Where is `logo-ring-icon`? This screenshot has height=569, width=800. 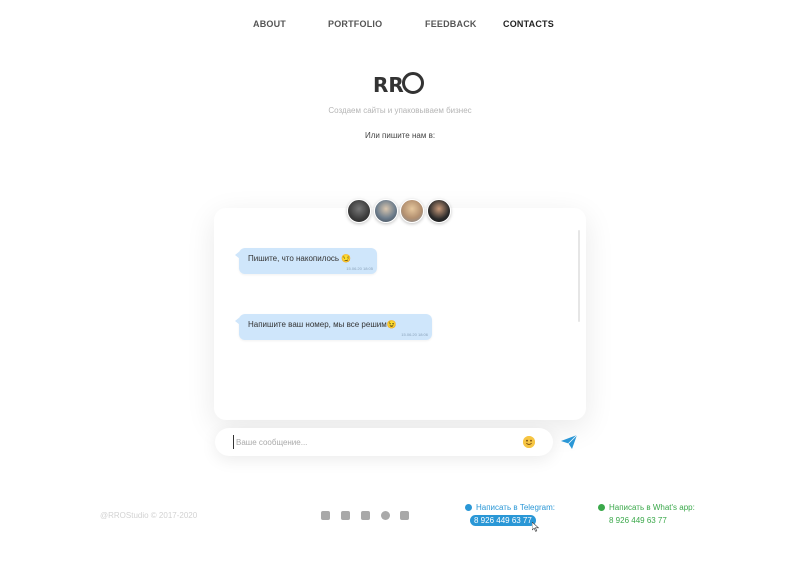
logo-ring-icon is located at coordinates (413, 83).